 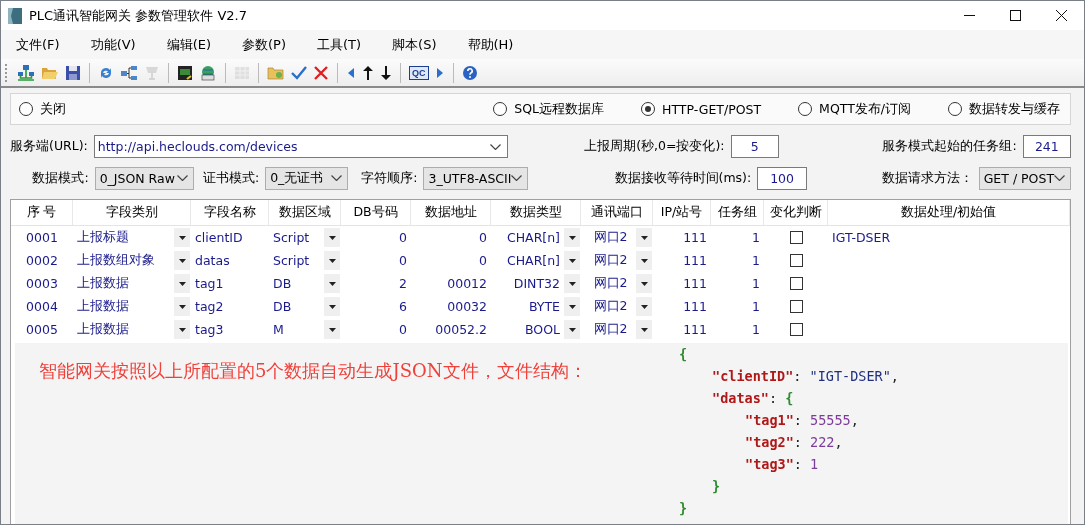 I want to click on input-field: 5, so click(x=754, y=146).